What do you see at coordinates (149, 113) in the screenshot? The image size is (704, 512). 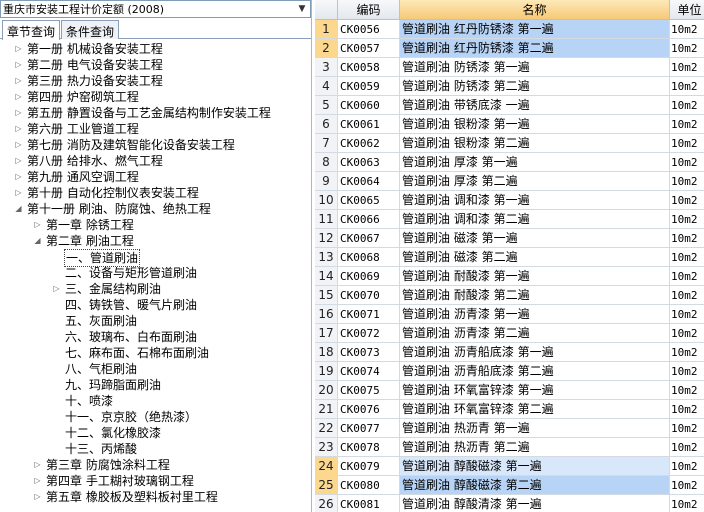 I see `tree-node-label: 第五册 静置设备与工艺金属结构制作安装工程` at bounding box center [149, 113].